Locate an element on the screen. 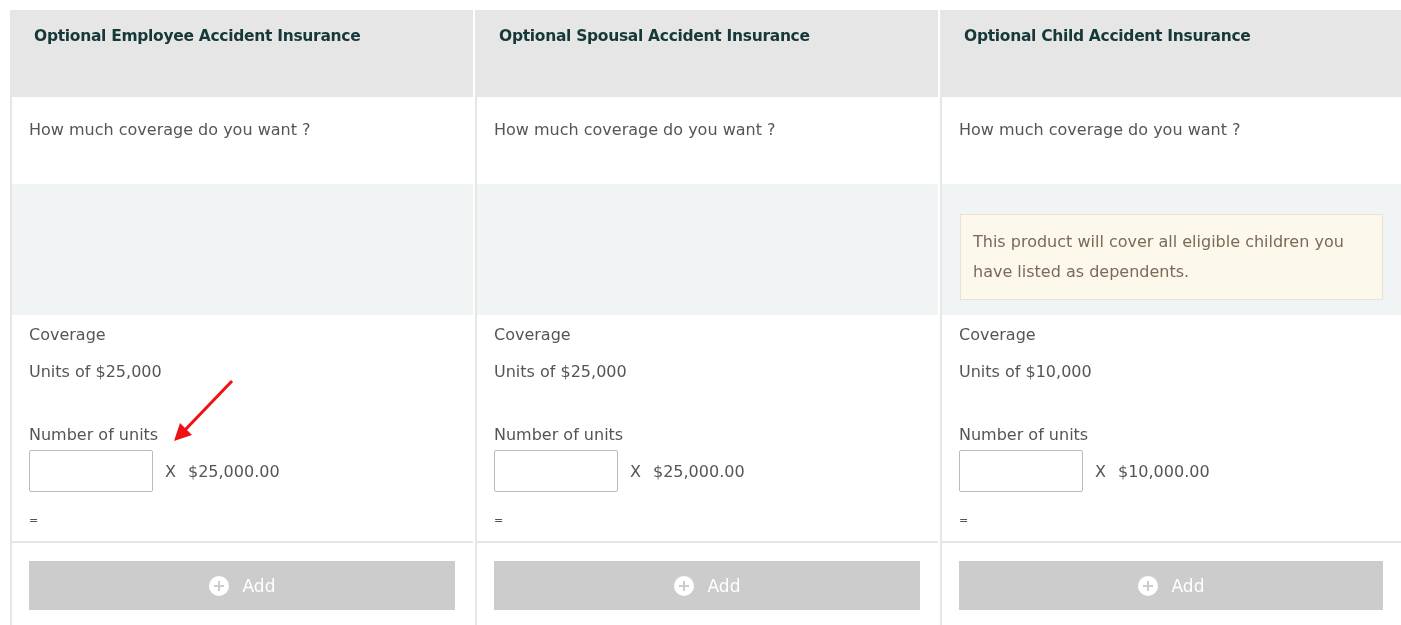 This screenshot has height=625, width=1401. column-title: Optional Spousal Accident Insurance is located at coordinates (706, 53).